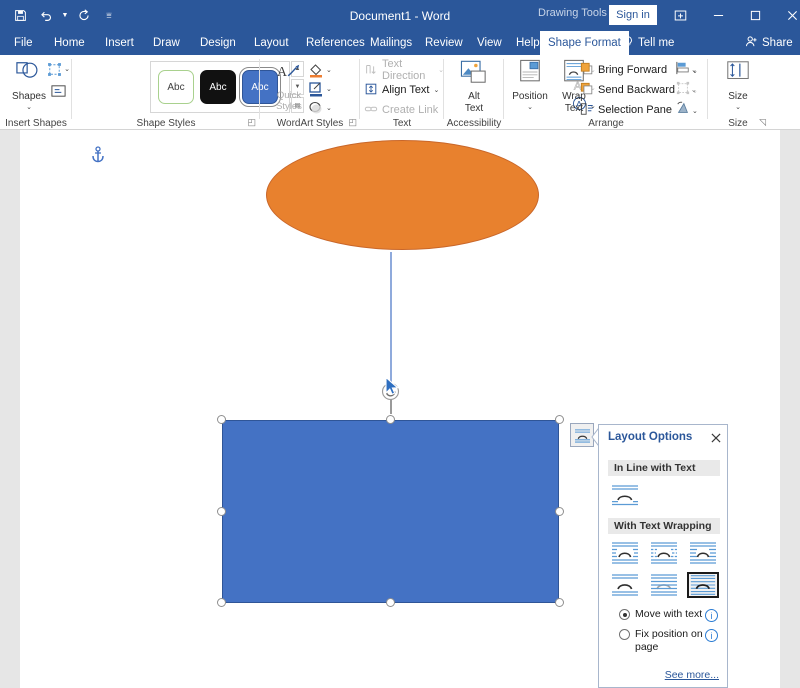  Describe the element at coordinates (680, 15) in the screenshot. I see `ribbon-display-options-icon` at that location.